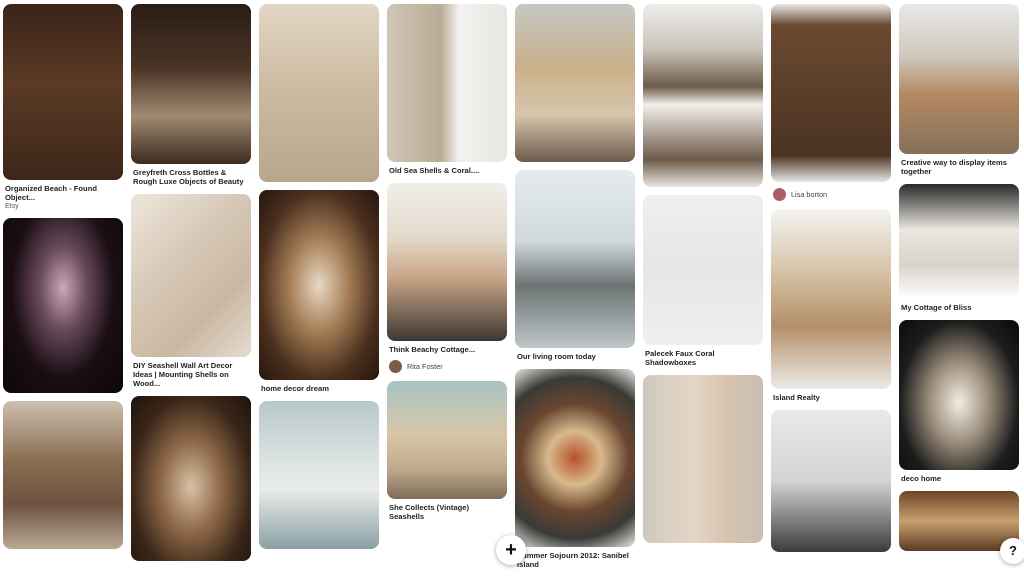 This screenshot has height=577, width=1024. I want to click on pin-title: My Cottage of Bliss, so click(959, 307).